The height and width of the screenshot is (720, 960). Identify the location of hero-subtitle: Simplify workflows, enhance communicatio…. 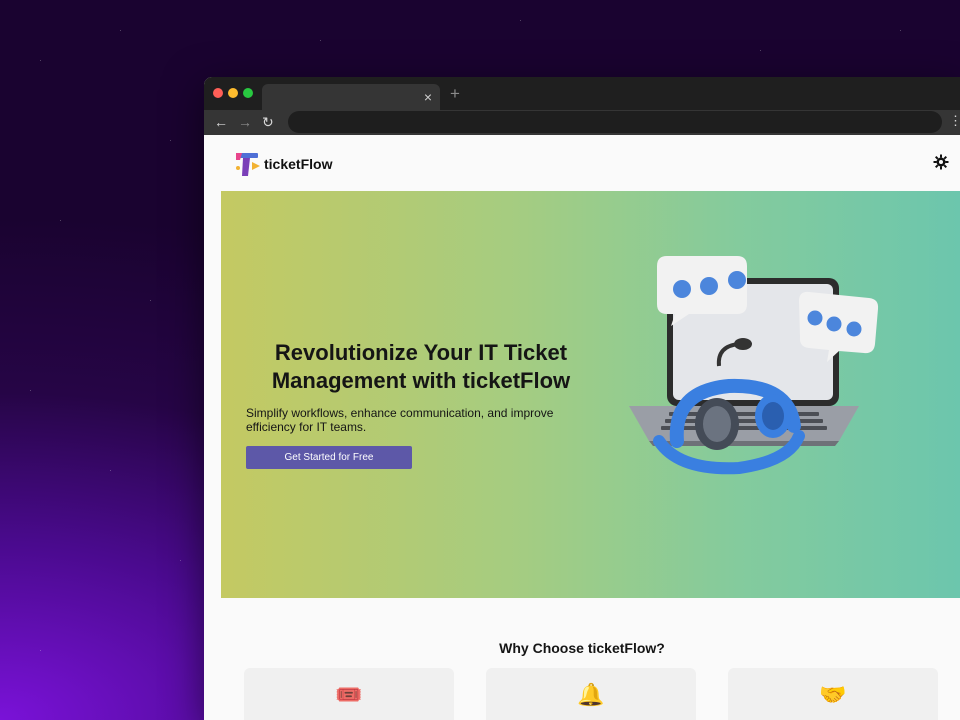
(400, 420).